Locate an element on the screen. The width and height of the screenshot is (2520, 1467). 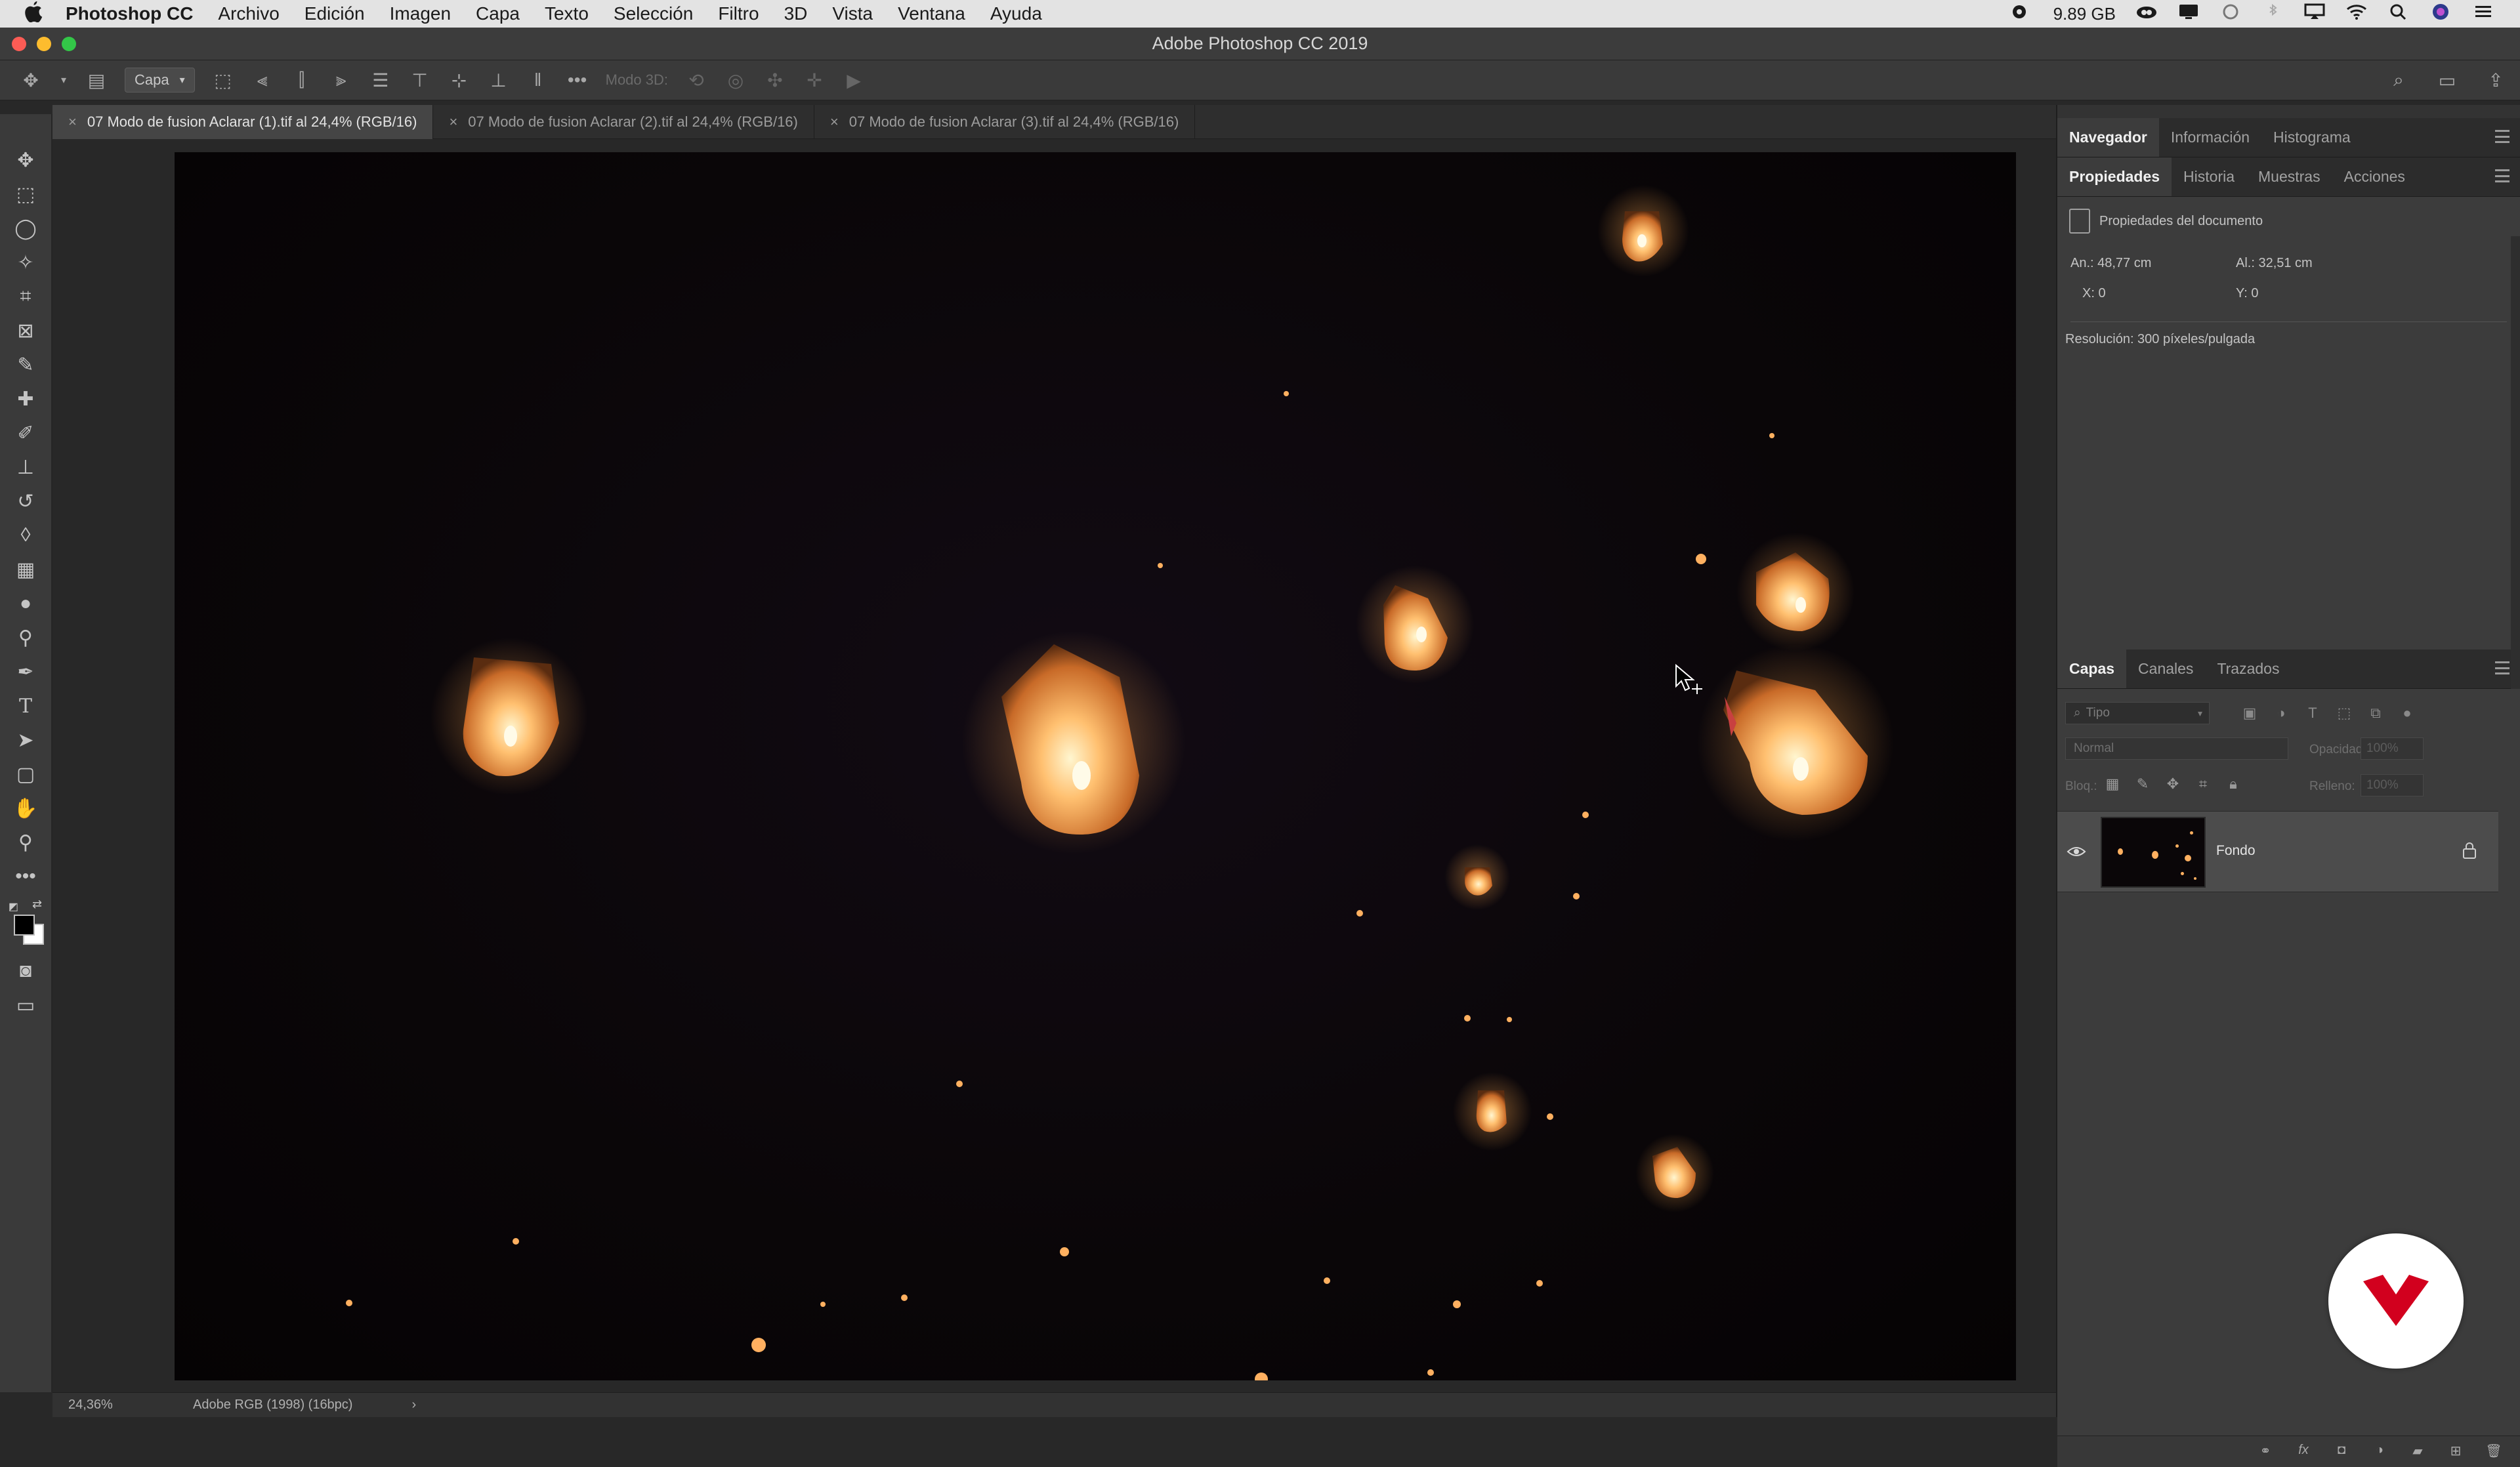
link-layers-icon: ⚭ is located at coordinates (2265, 1452).